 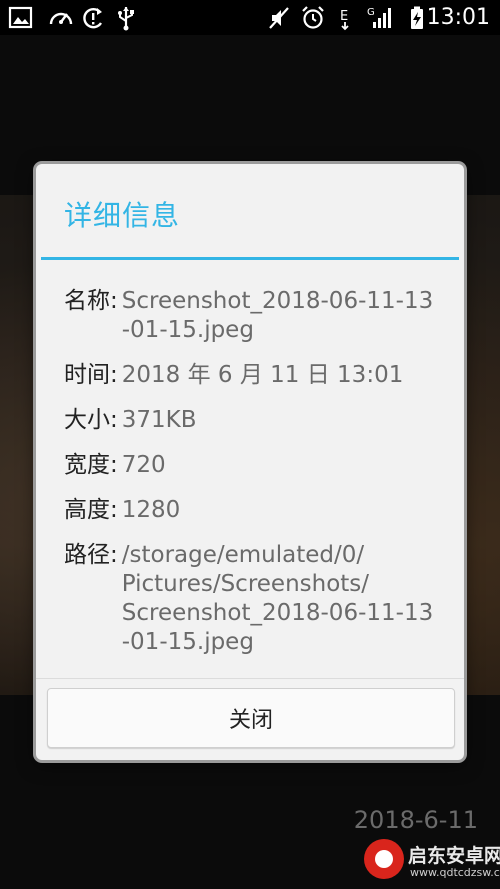 What do you see at coordinates (344, 16) in the screenshot?
I see `svg-text: E` at bounding box center [344, 16].